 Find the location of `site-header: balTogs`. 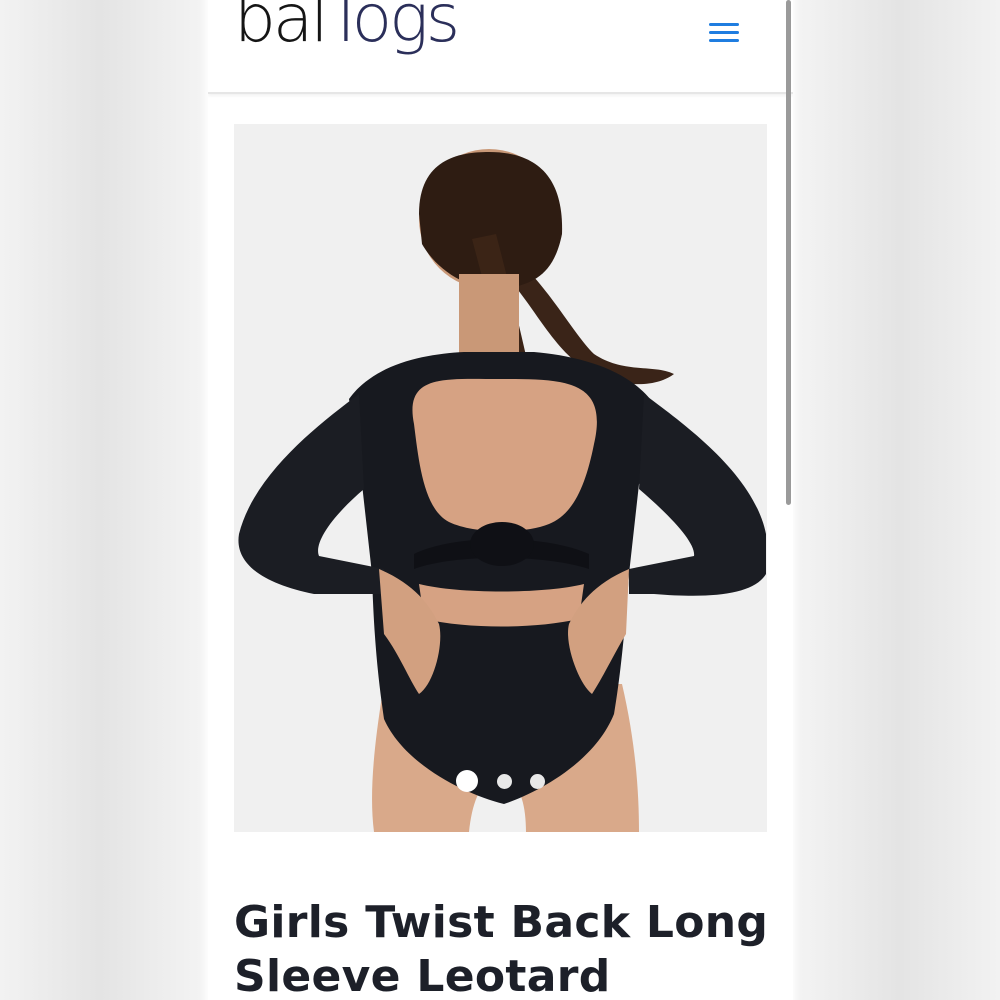

site-header: balTogs is located at coordinates (500, 47).